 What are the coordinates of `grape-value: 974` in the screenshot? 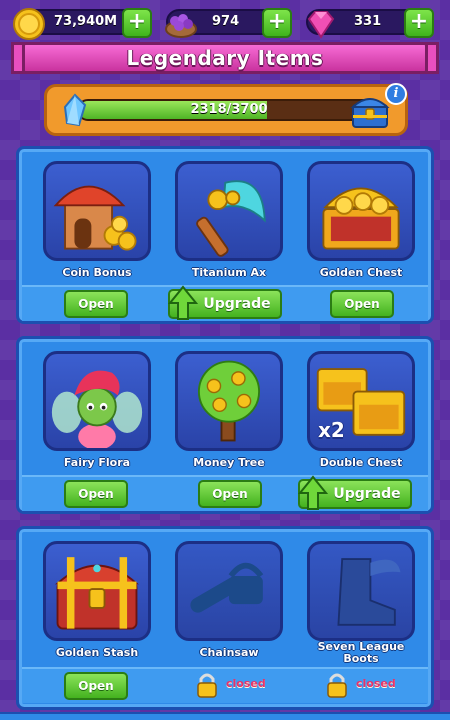 It's located at (226, 21).